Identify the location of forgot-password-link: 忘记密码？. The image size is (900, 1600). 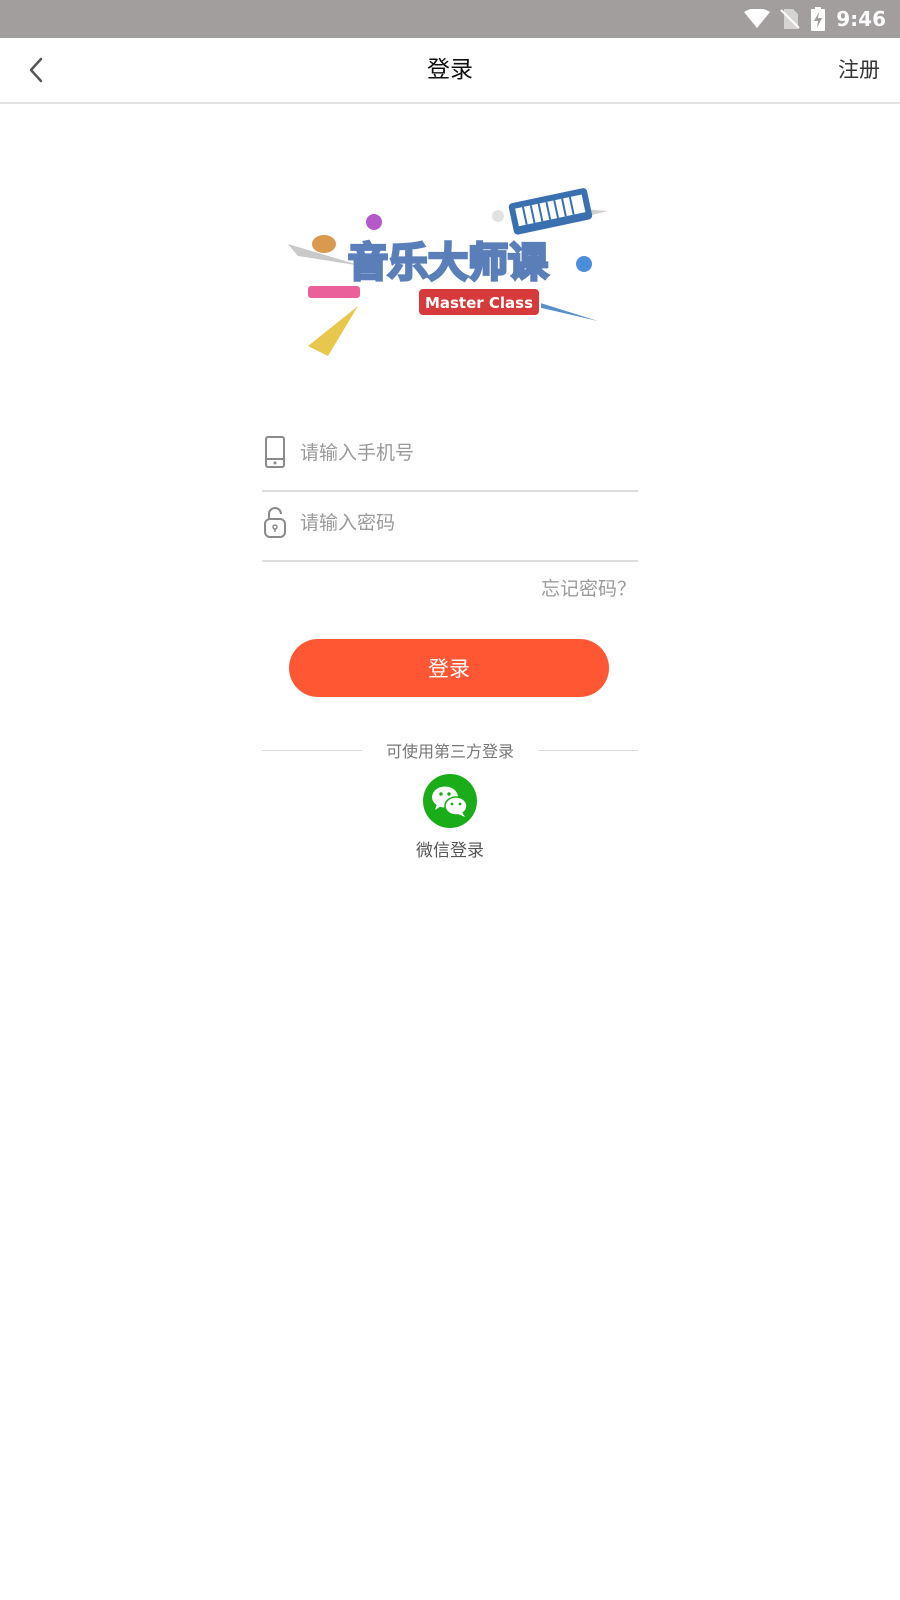
(588, 587).